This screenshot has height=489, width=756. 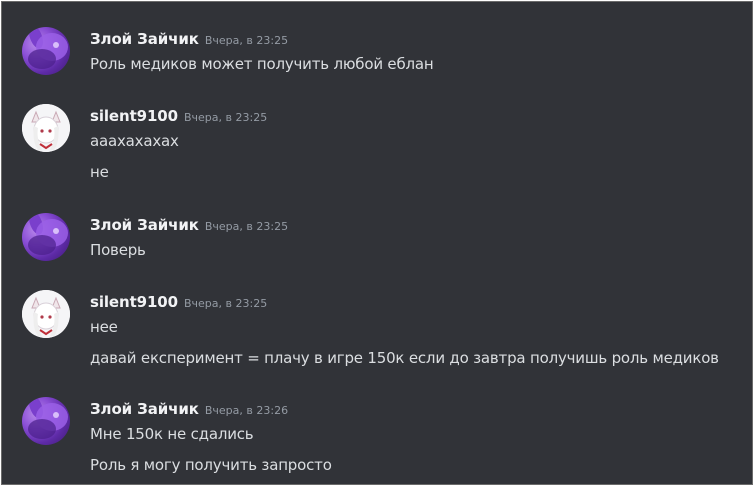 What do you see at coordinates (118, 250) in the screenshot?
I see `message-text: Поверь` at bounding box center [118, 250].